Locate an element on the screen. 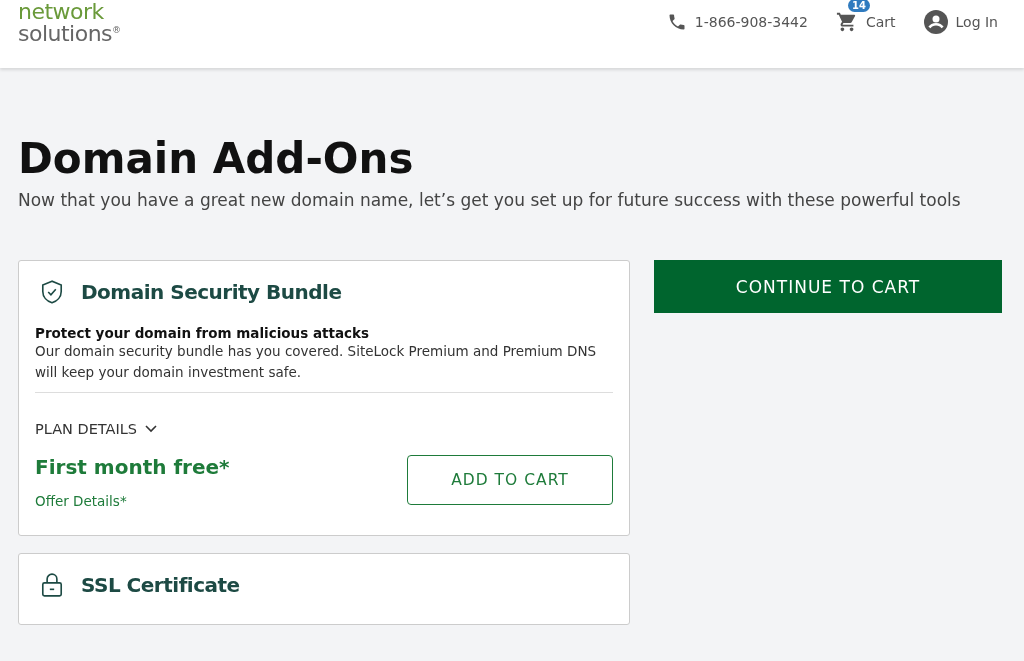  phone-number: 1-866-908-3442 is located at coordinates (751, 22).